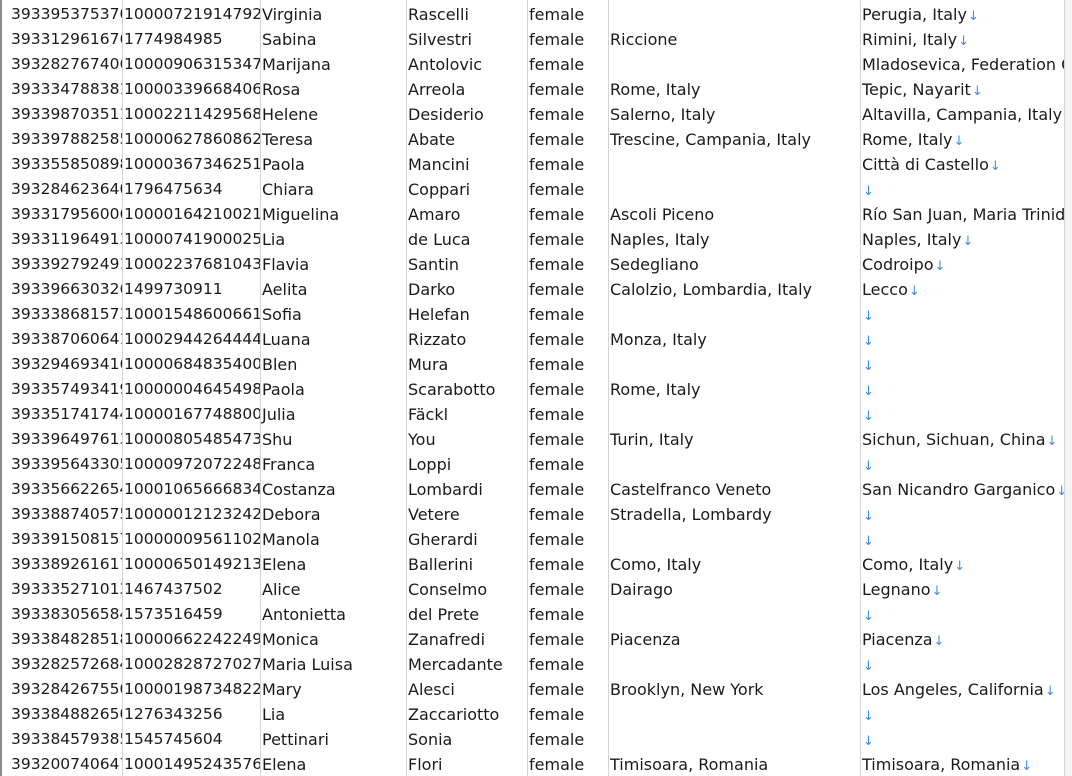 This screenshot has height=776, width=1072. I want to click on phone-cell: 393294693416, so click(65, 362).